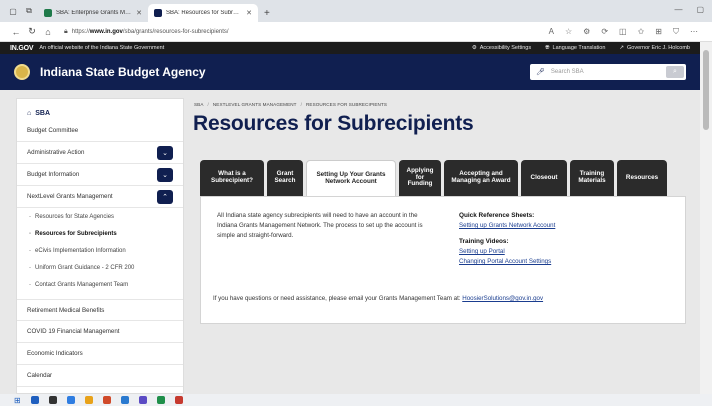  Describe the element at coordinates (22, 72) in the screenshot. I see `state-seal-icon` at that location.